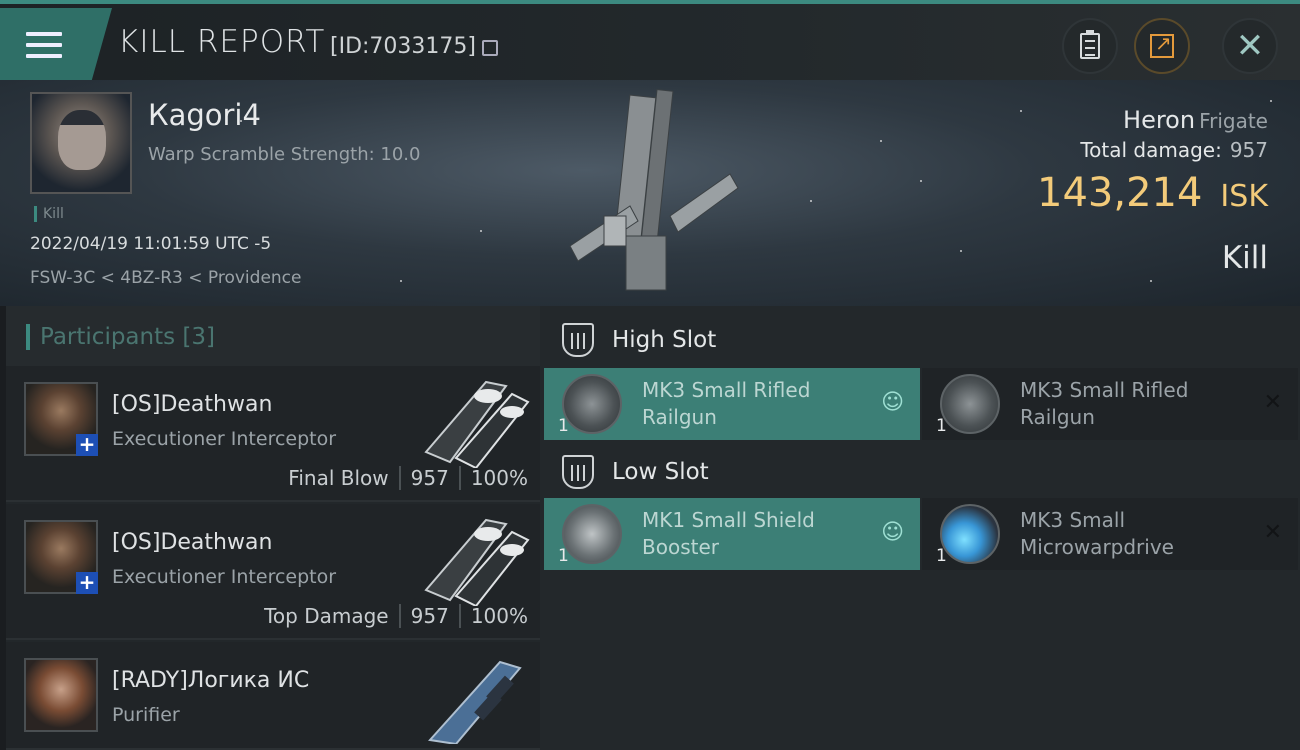  Describe the element at coordinates (1151, 150) in the screenshot. I see `total-damage-label: Total damage:` at that location.